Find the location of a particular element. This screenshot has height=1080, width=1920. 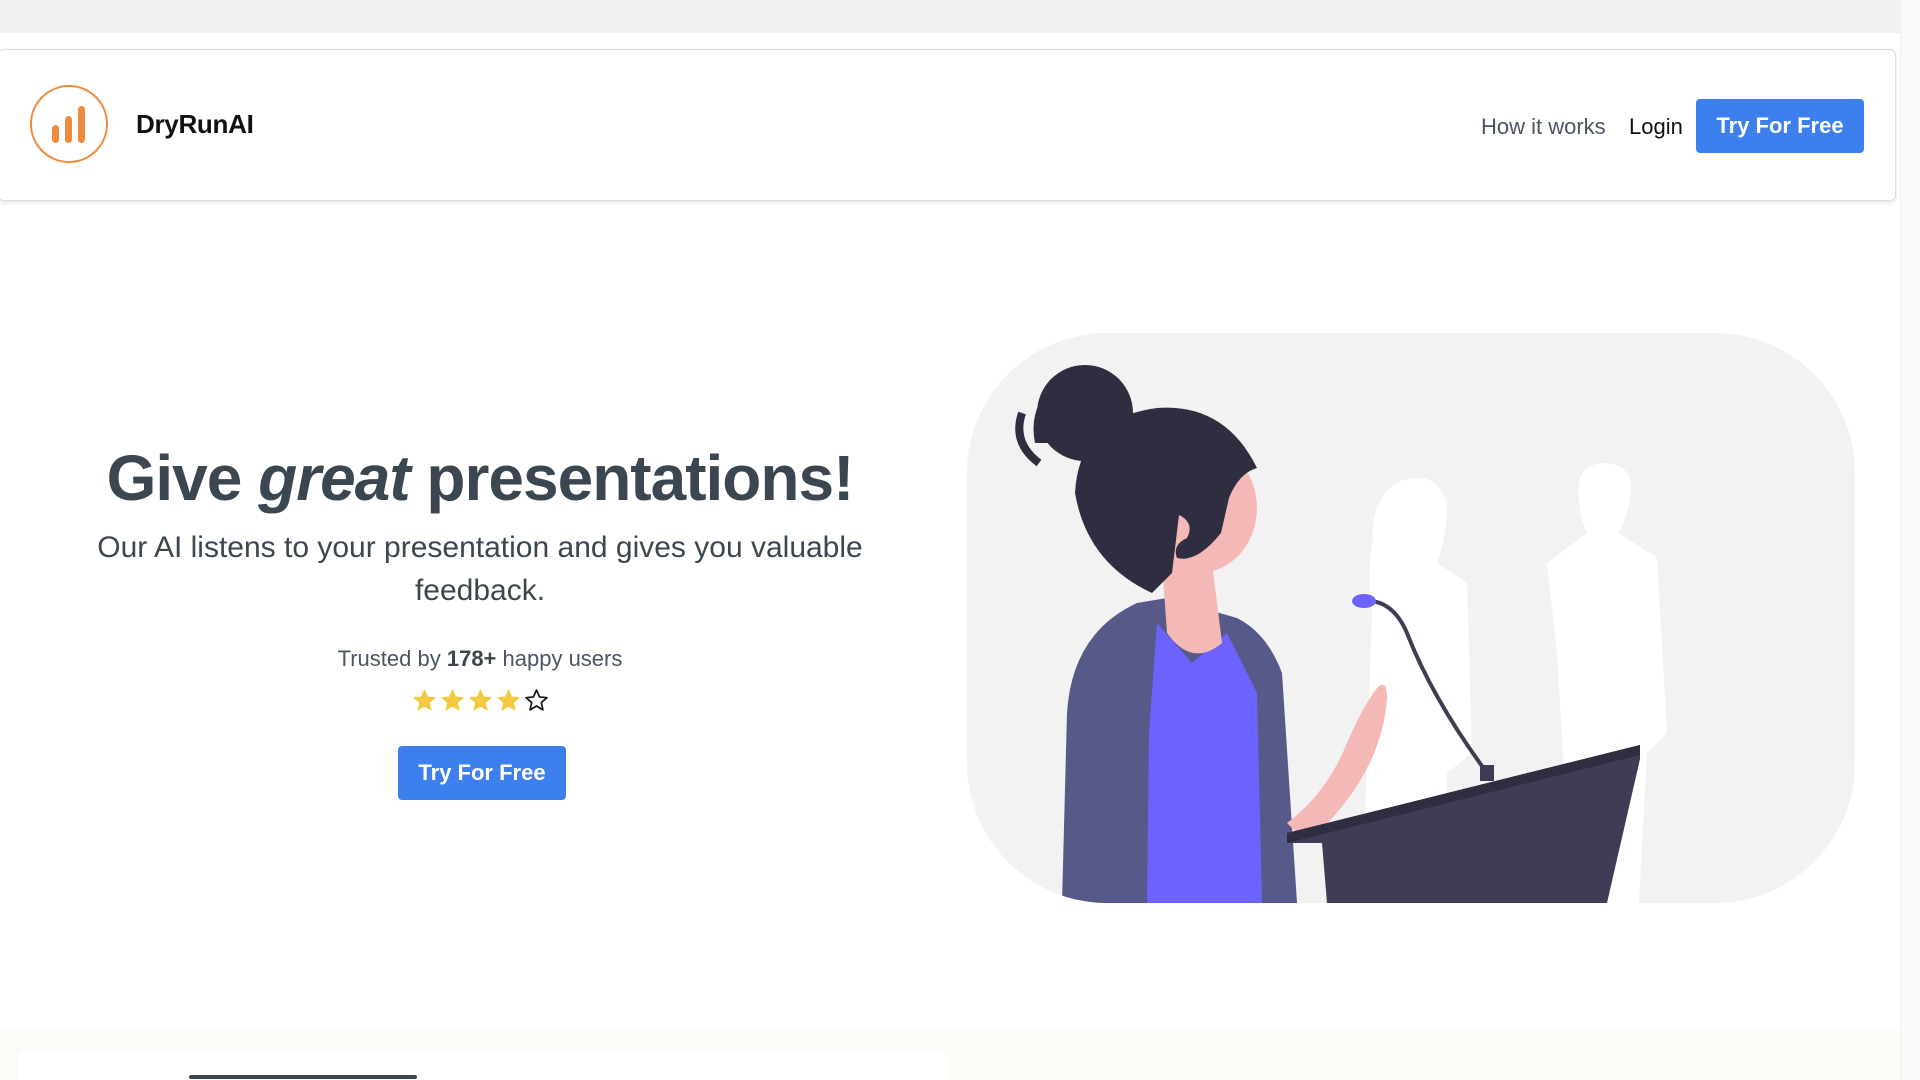

rating-stars is located at coordinates (480, 703).